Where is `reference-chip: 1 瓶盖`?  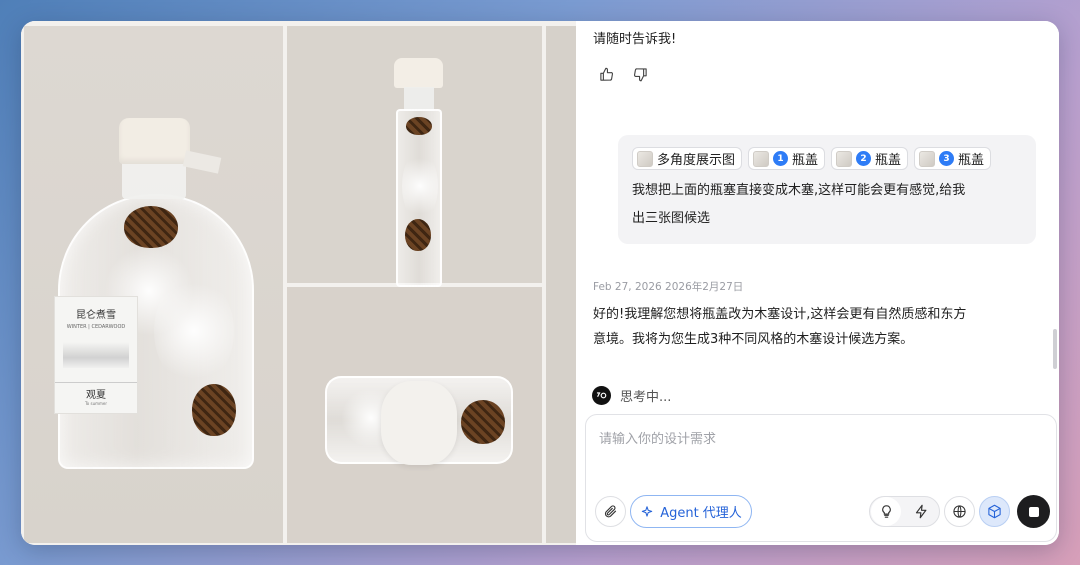 reference-chip: 1 瓶盖 is located at coordinates (787, 158).